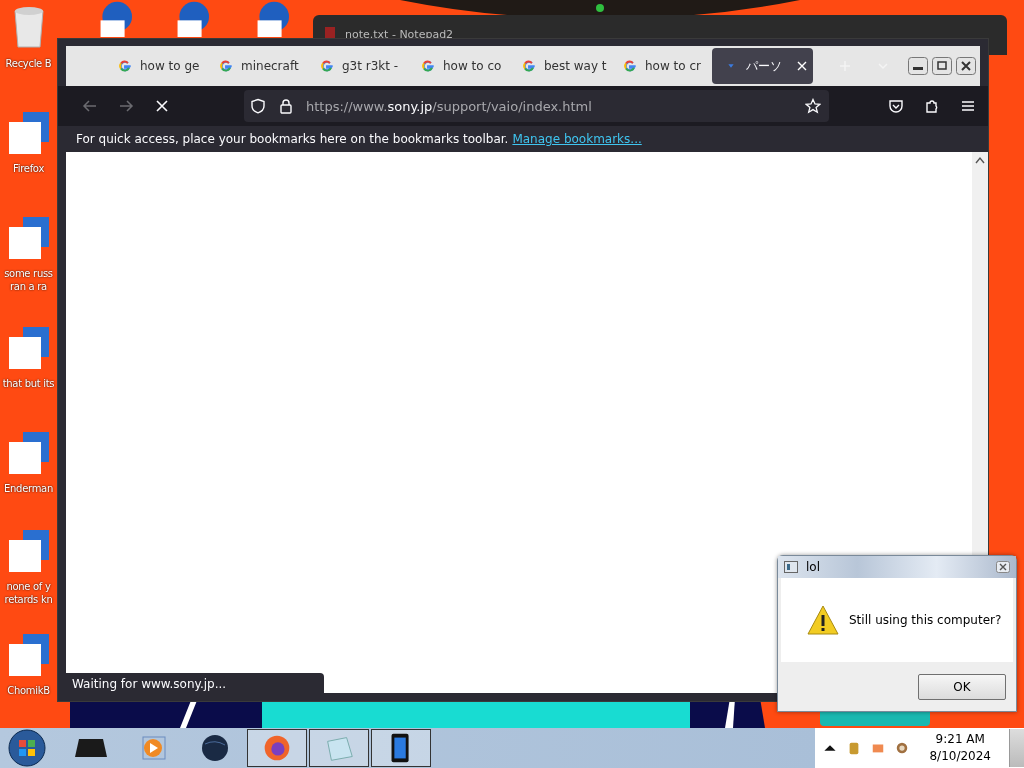  I want to click on scroll-up-icon, so click(980, 160).